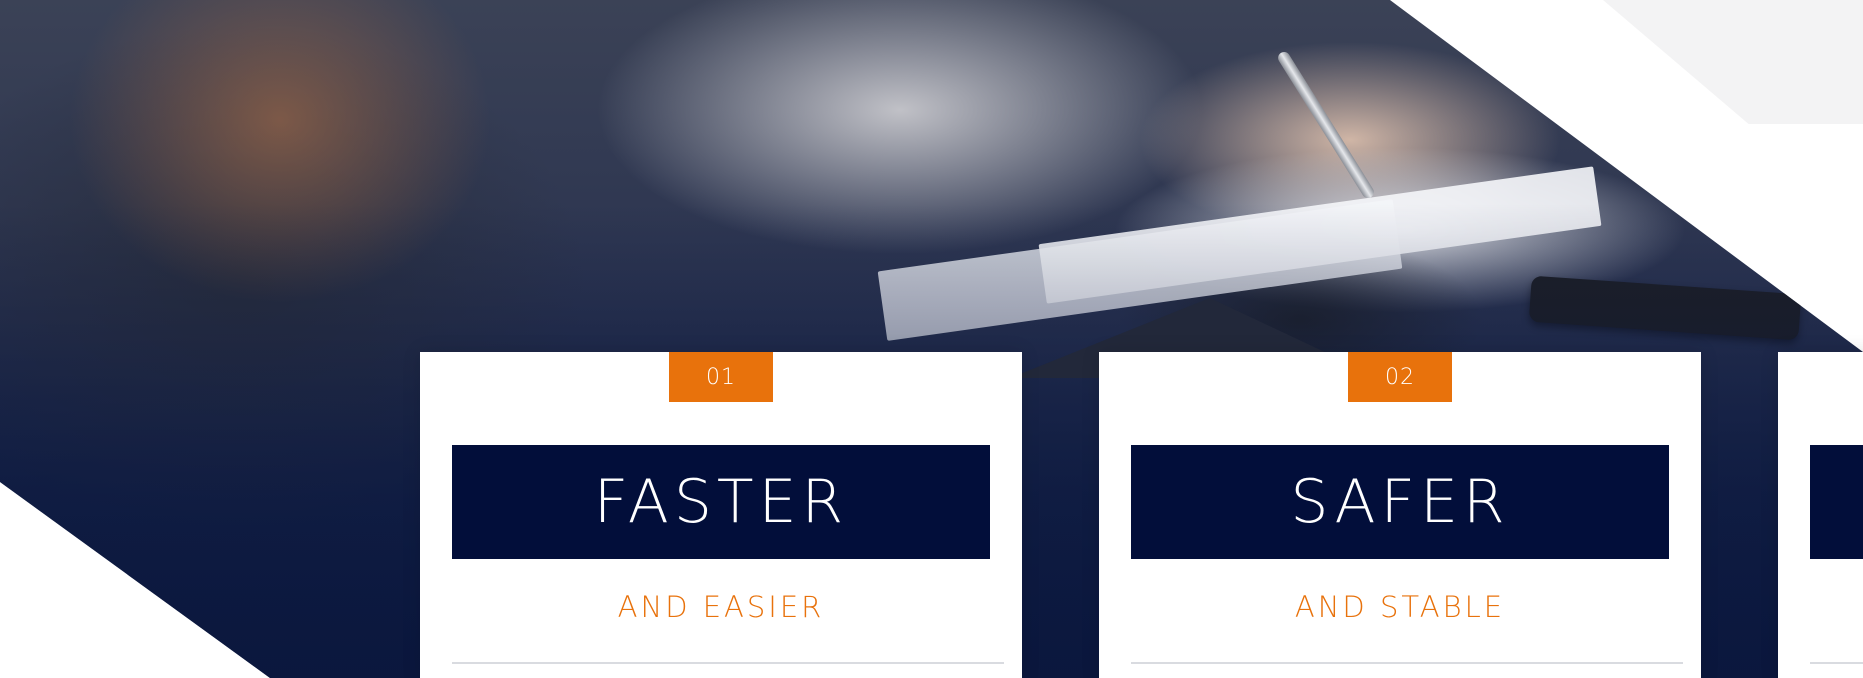 The height and width of the screenshot is (678, 1863). What do you see at coordinates (721, 607) in the screenshot?
I see `card-subtitle: AND EASIER` at bounding box center [721, 607].